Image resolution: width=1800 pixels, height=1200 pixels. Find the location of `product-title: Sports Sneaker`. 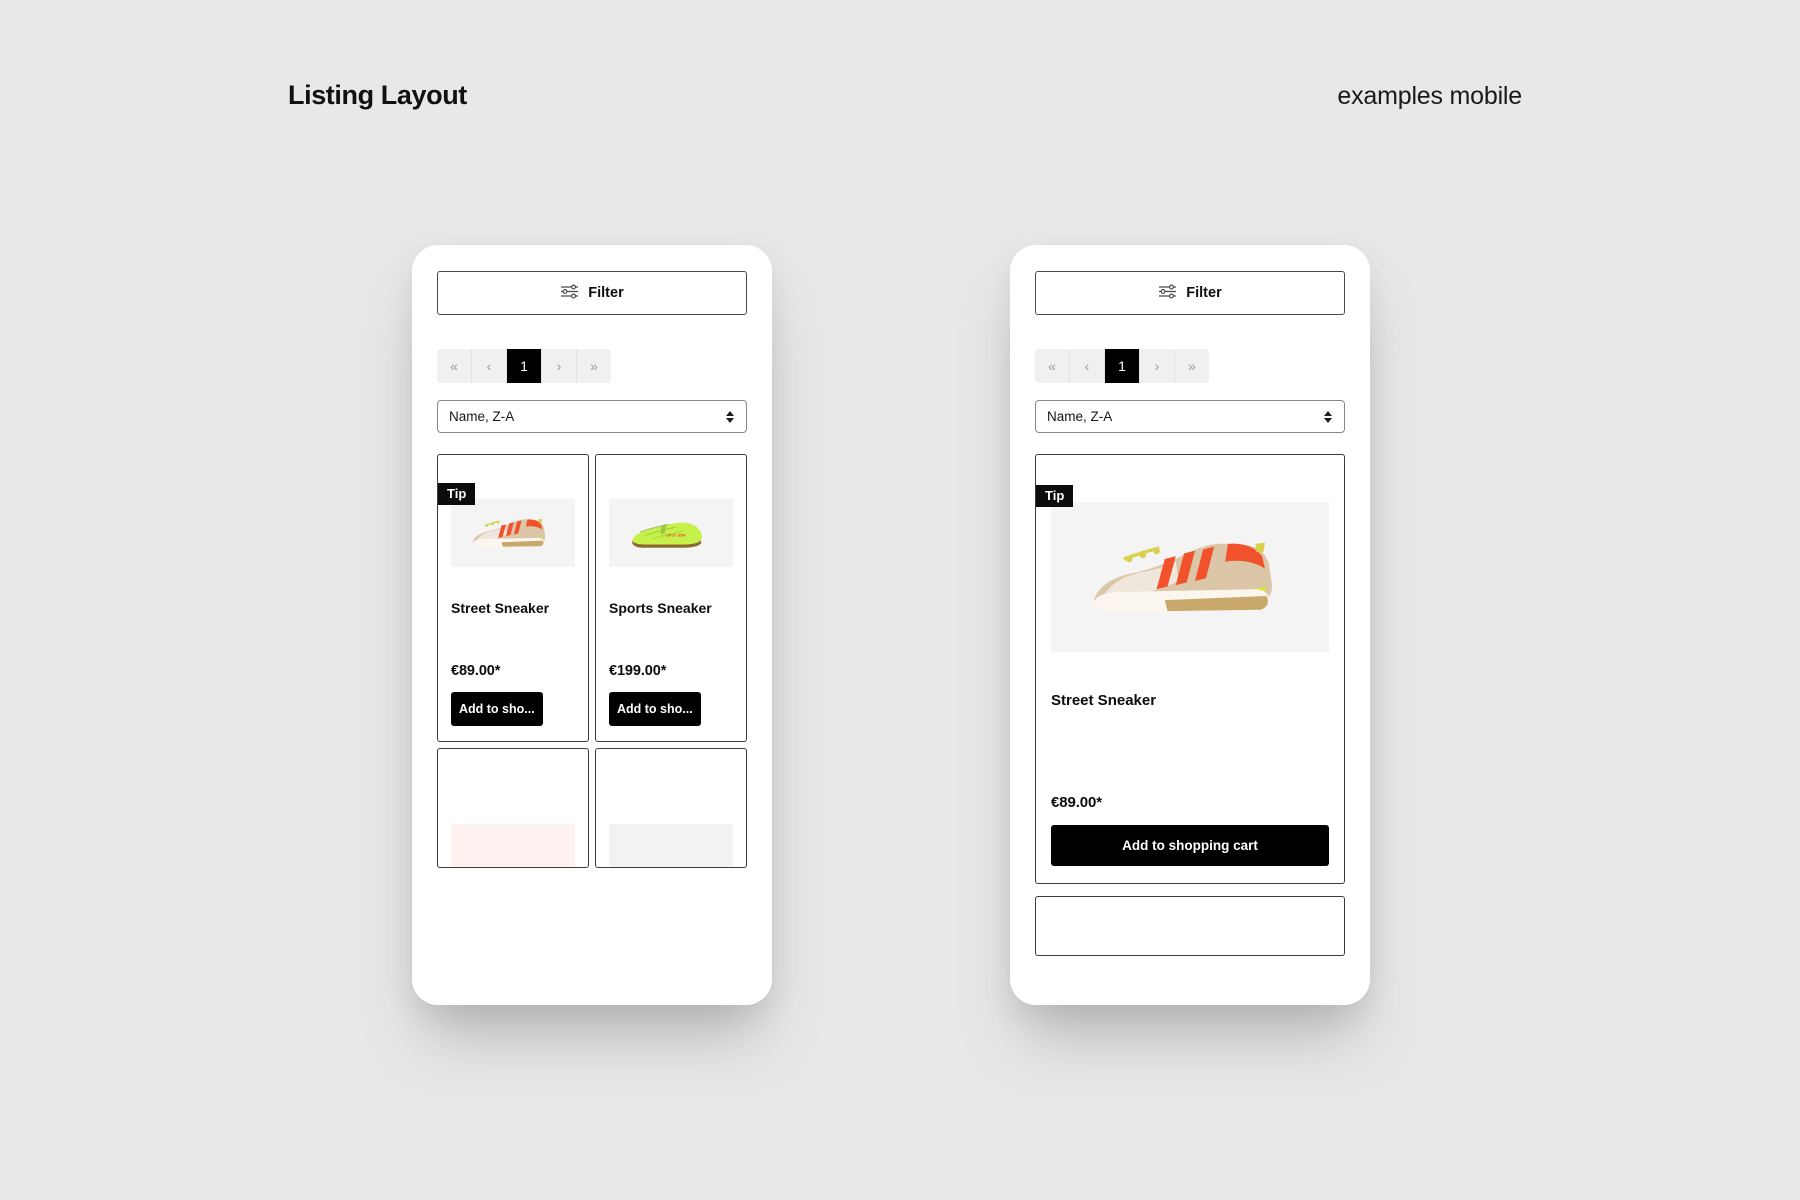

product-title: Sports Sneaker is located at coordinates (660, 608).